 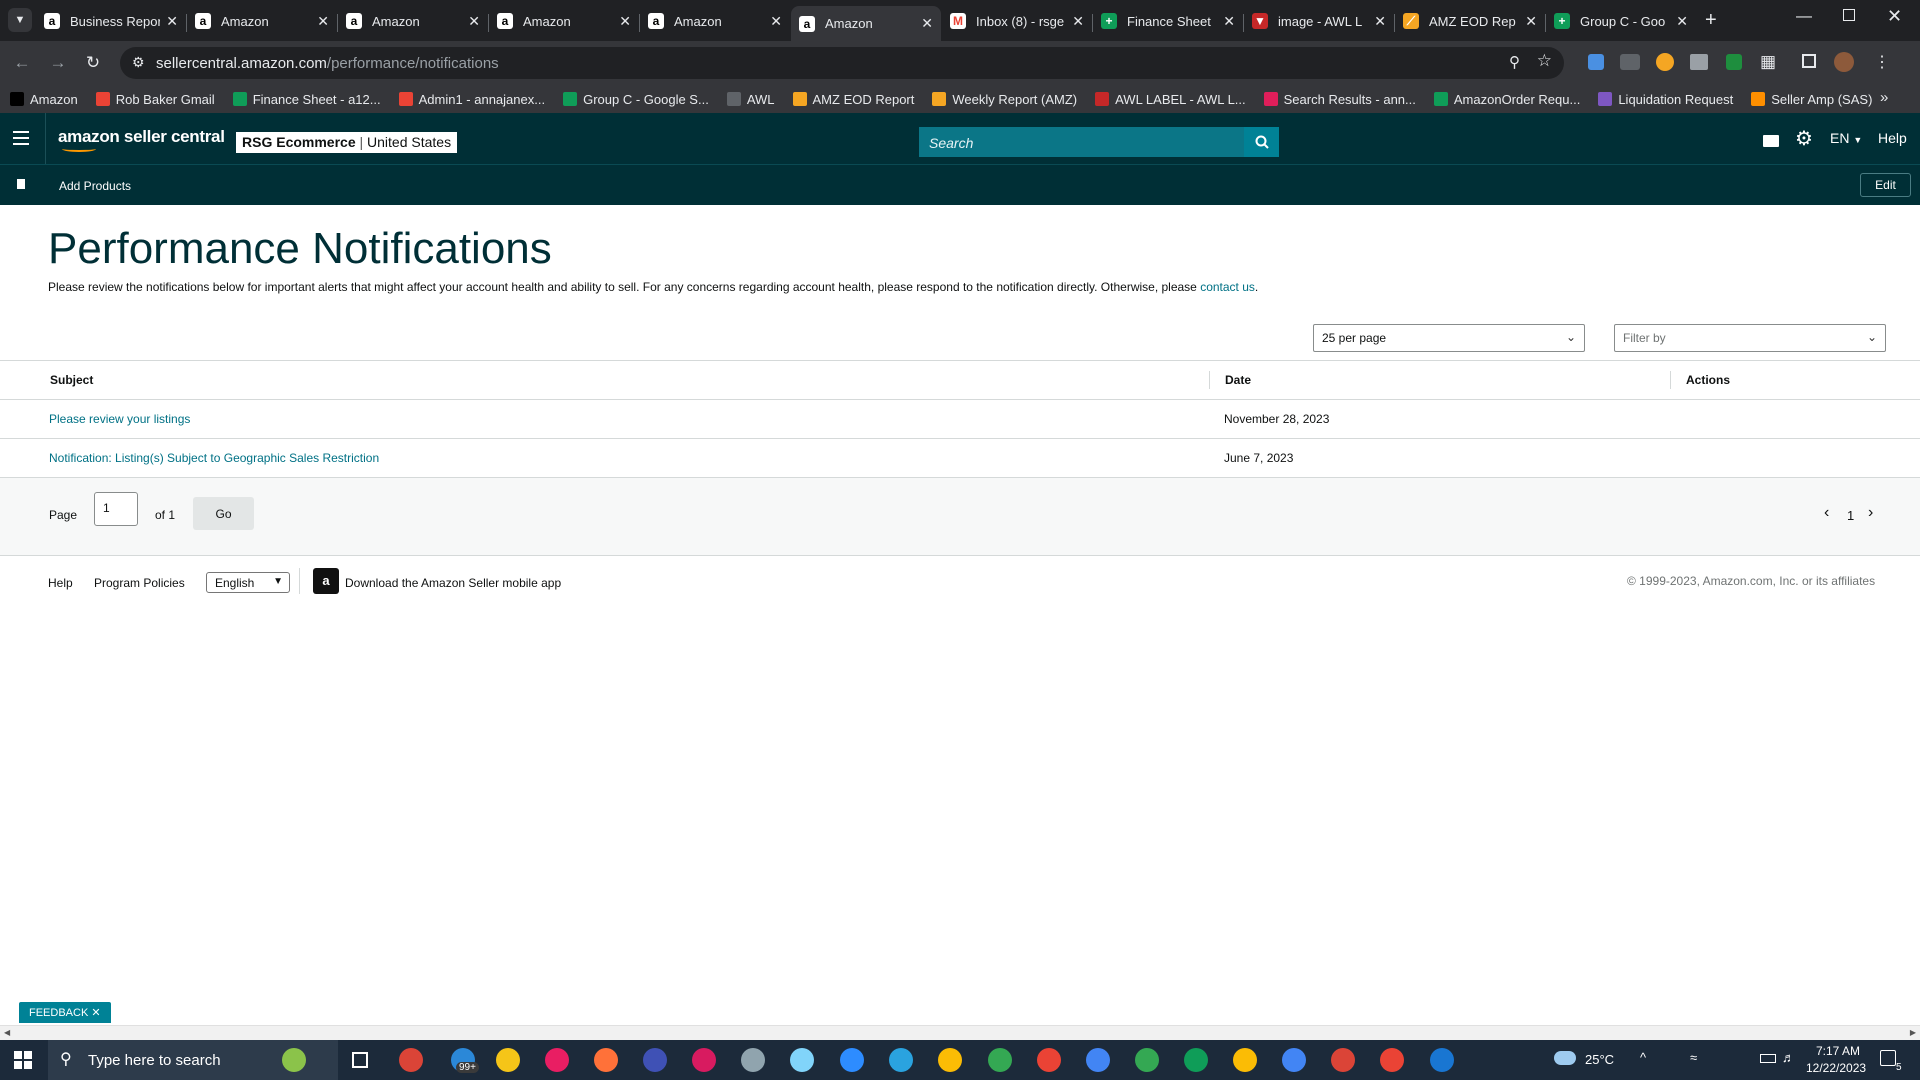 I want to click on horizontal-scrollbar: ◀ ▶, so click(x=960, y=1032).